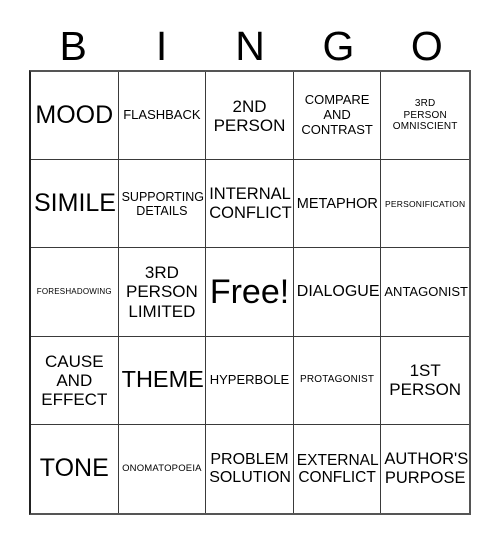  I want to click on bingo-cell-r3-c5: ANTAGONIST, so click(425, 292).